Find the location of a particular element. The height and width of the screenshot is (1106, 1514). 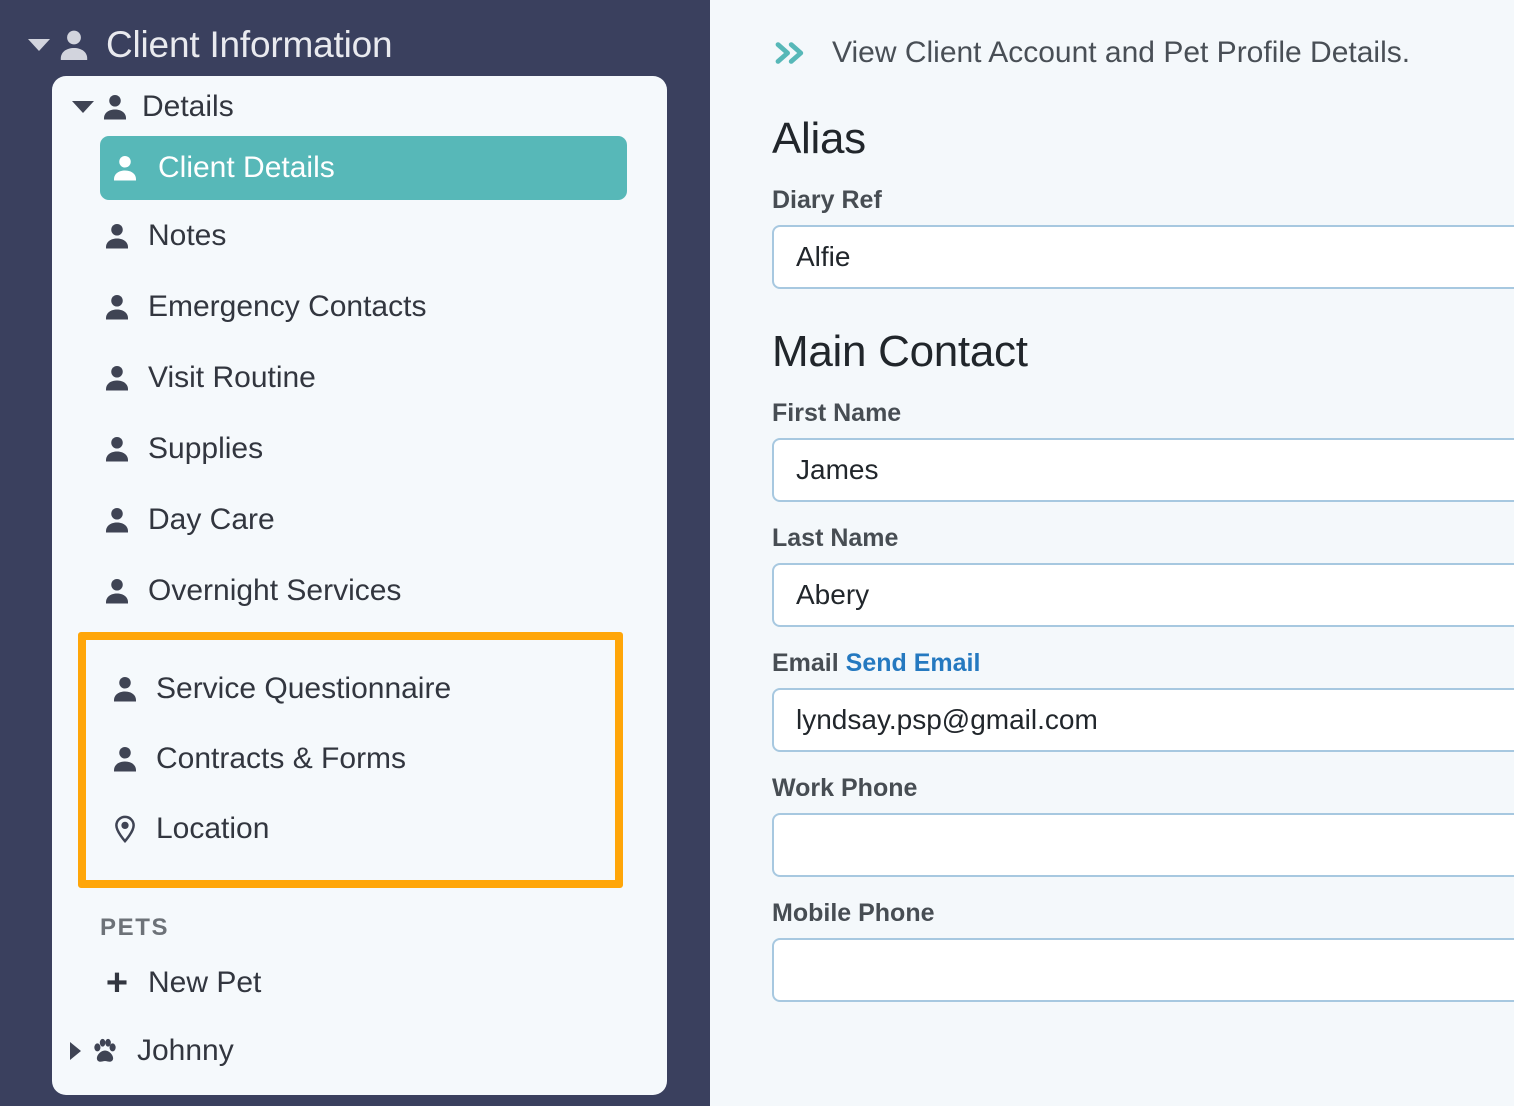

first-name-field: First Name is located at coordinates (1143, 450).